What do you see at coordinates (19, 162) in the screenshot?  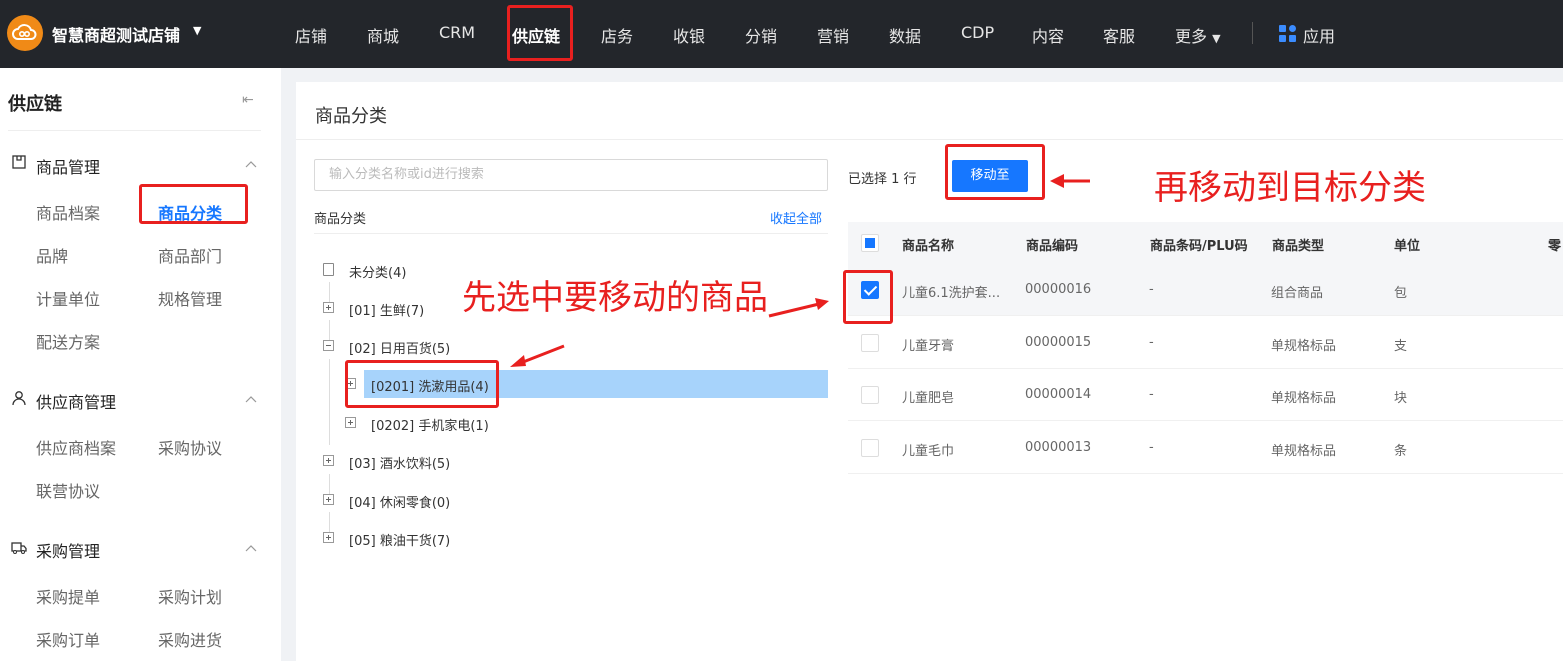 I see `goods-box-icon` at bounding box center [19, 162].